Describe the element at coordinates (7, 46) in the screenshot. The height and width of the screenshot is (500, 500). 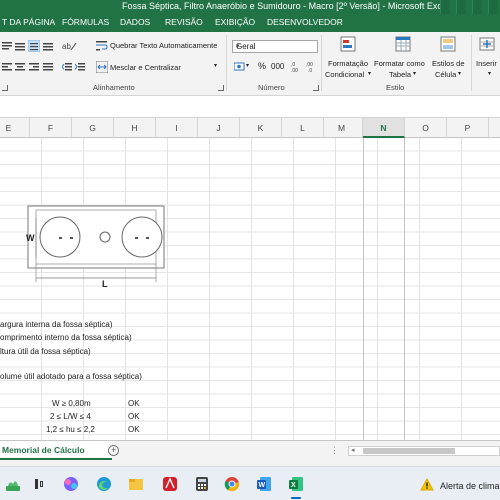
I see `align-top-icon` at that location.